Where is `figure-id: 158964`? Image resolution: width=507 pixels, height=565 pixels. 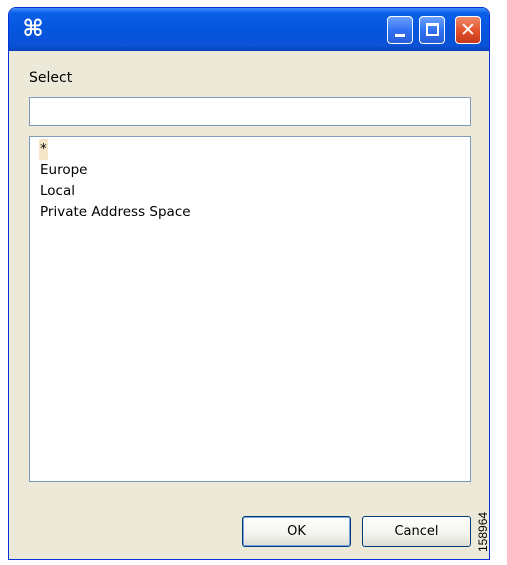 figure-id: 158964 is located at coordinates (483, 531).